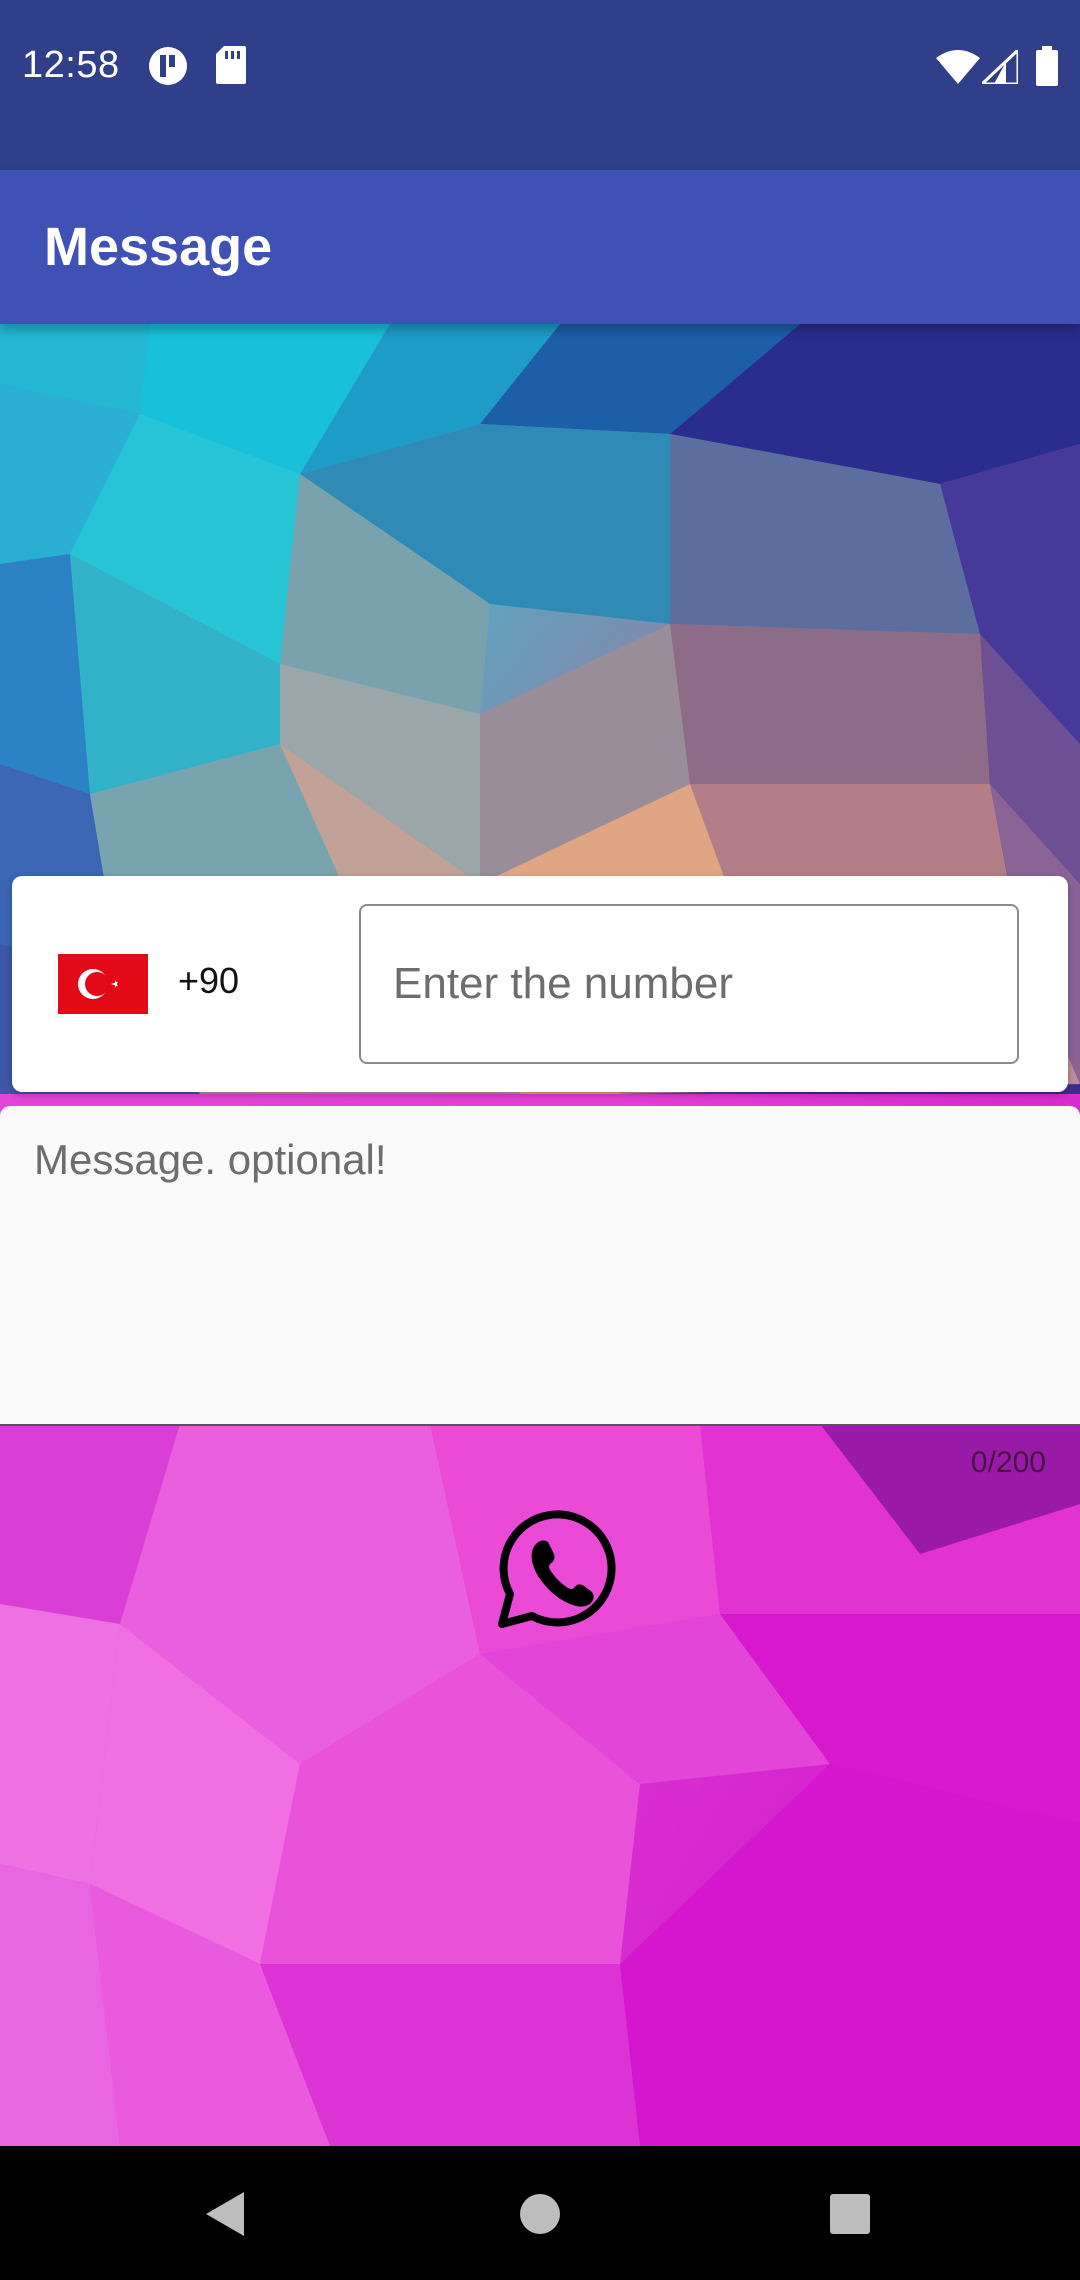 The width and height of the screenshot is (1080, 2280). Describe the element at coordinates (540, 2216) in the screenshot. I see `home-icon` at that location.